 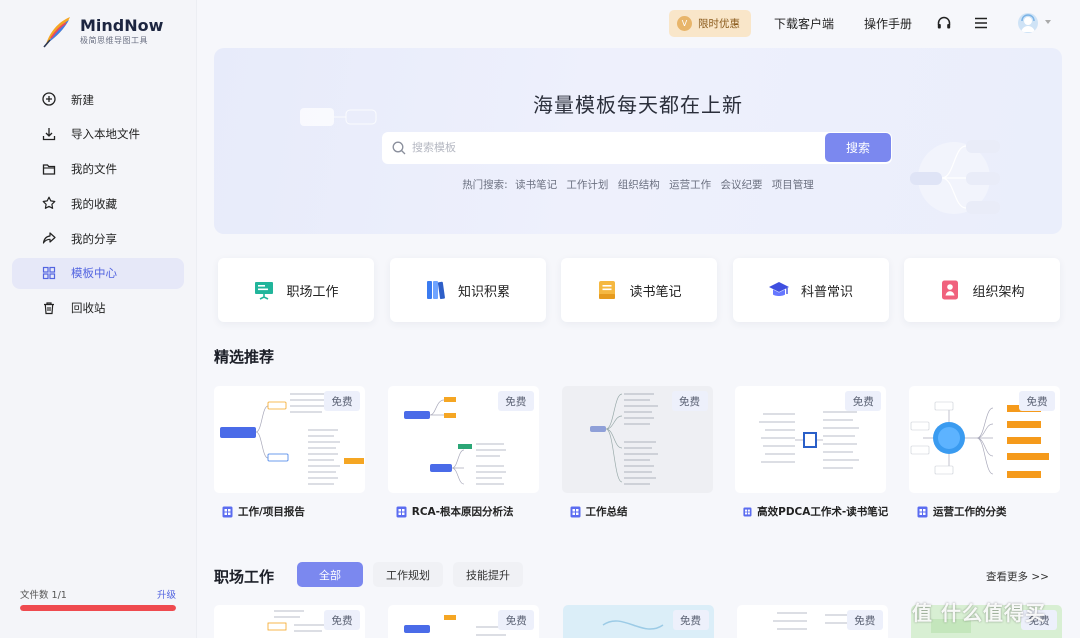 I want to click on file-usage-bar, so click(x=98, y=608).